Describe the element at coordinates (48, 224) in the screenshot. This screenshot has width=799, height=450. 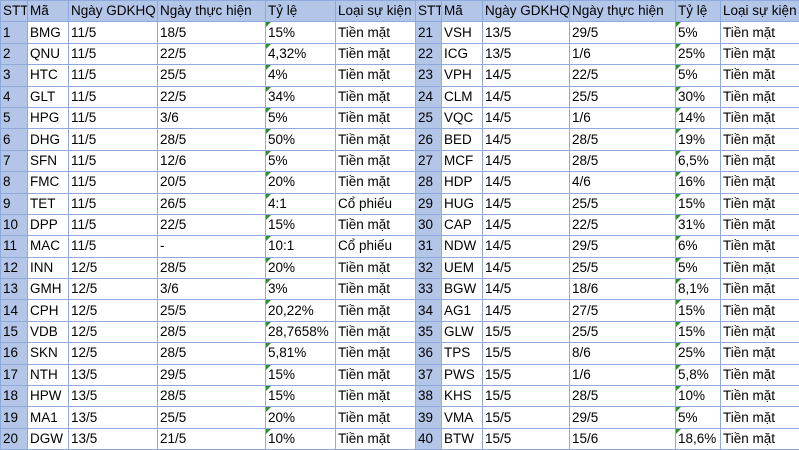
I see `cell-ticker: DPP` at that location.